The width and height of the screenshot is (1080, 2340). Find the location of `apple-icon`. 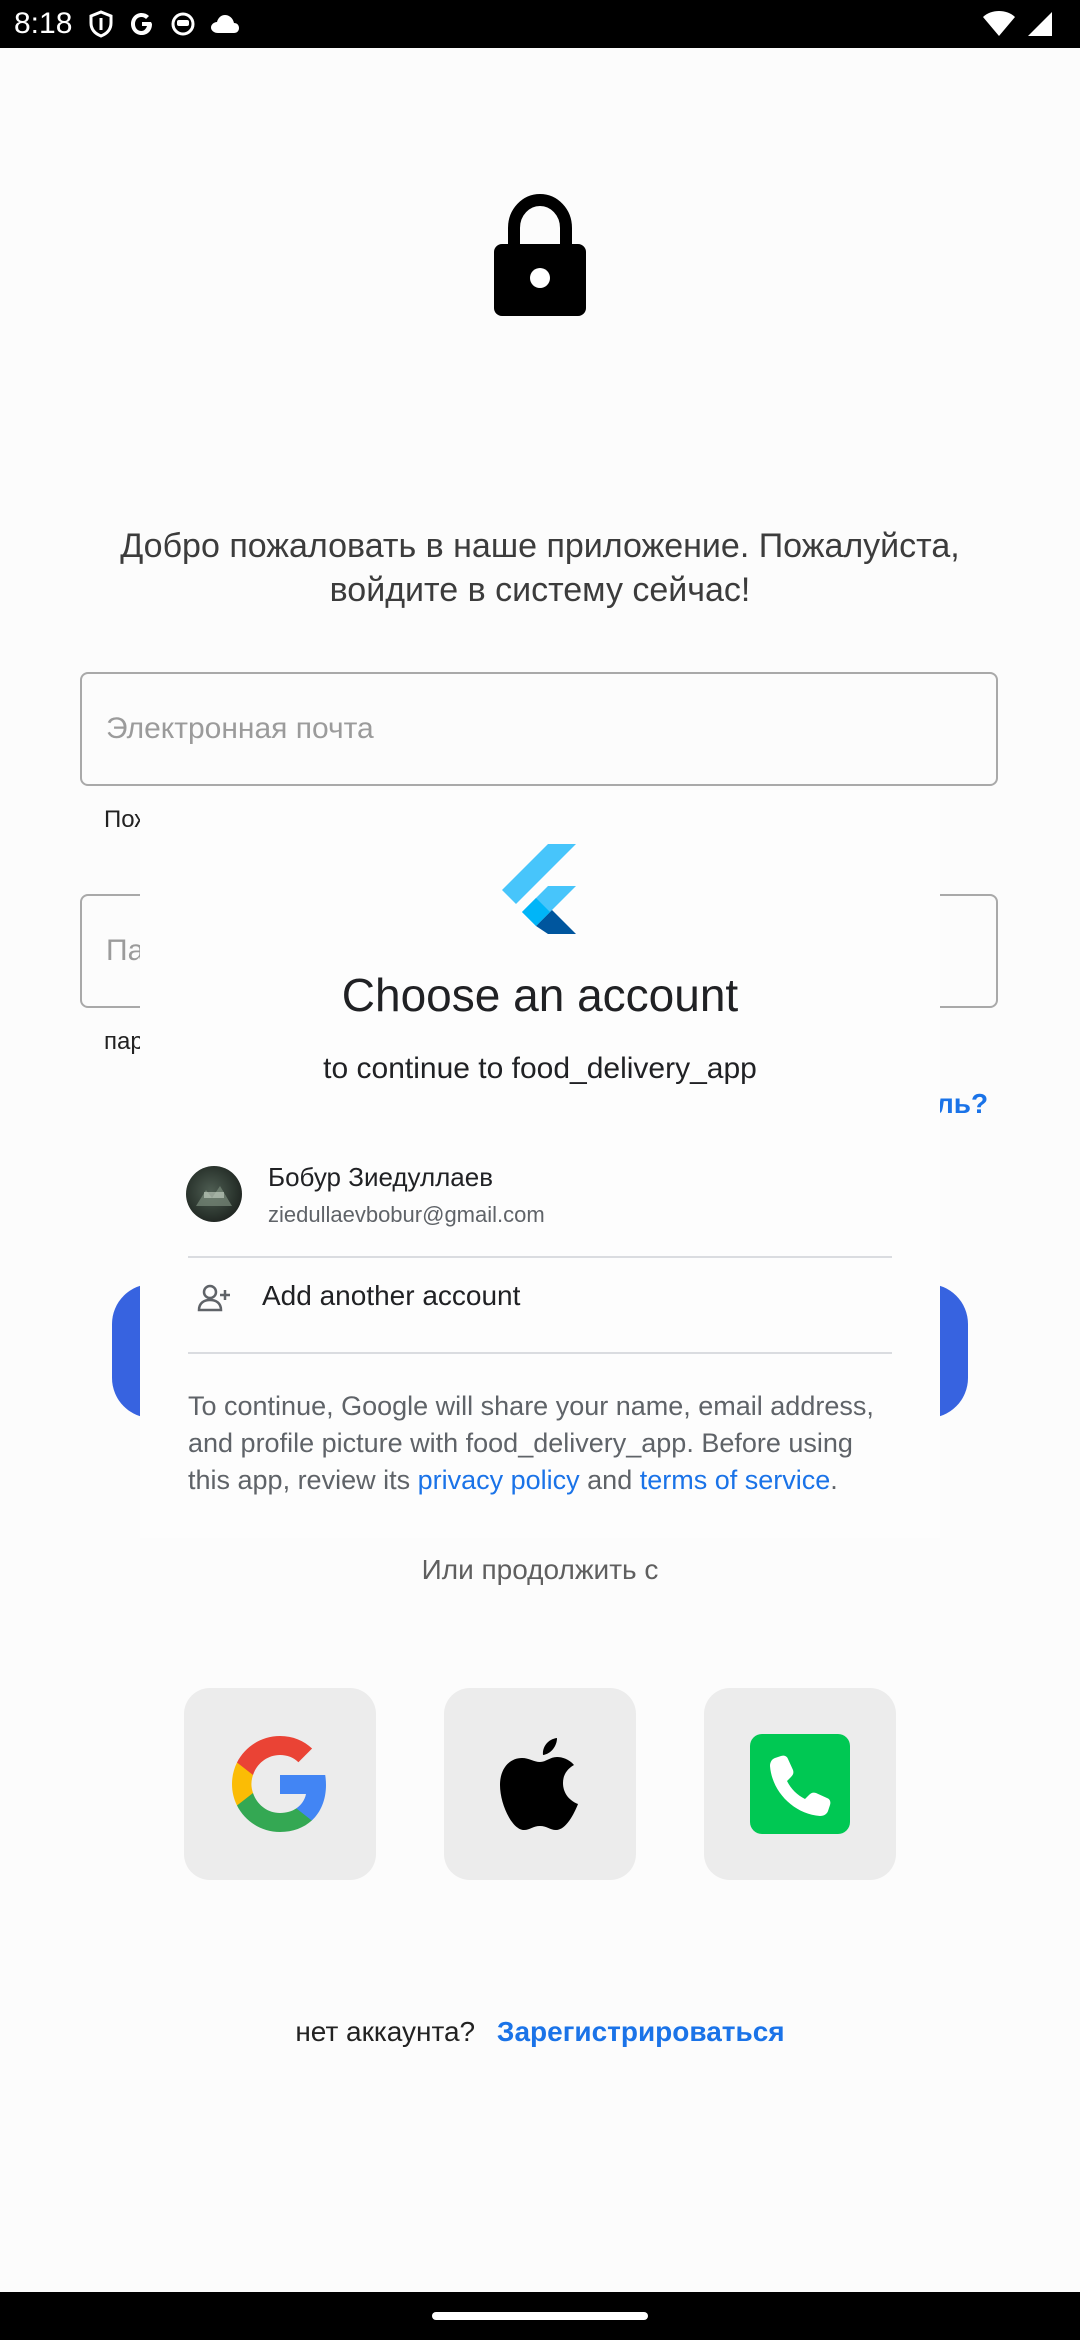

apple-icon is located at coordinates (539, 1784).